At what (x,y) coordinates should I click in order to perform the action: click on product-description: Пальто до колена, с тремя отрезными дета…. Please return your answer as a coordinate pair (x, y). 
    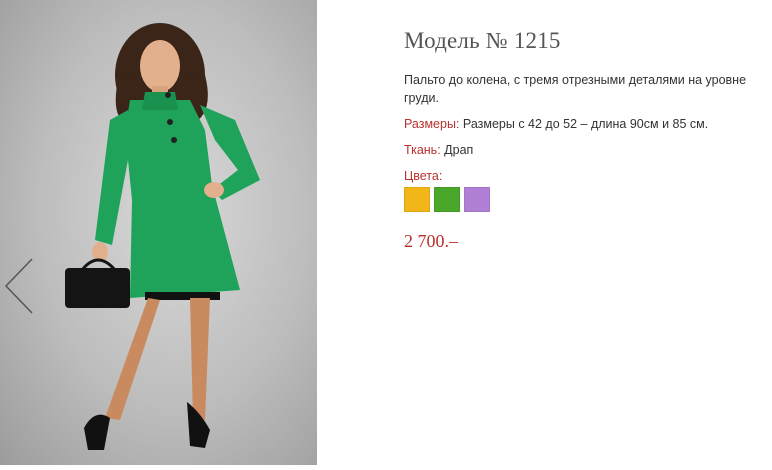
    Looking at the image, I should click on (575, 89).